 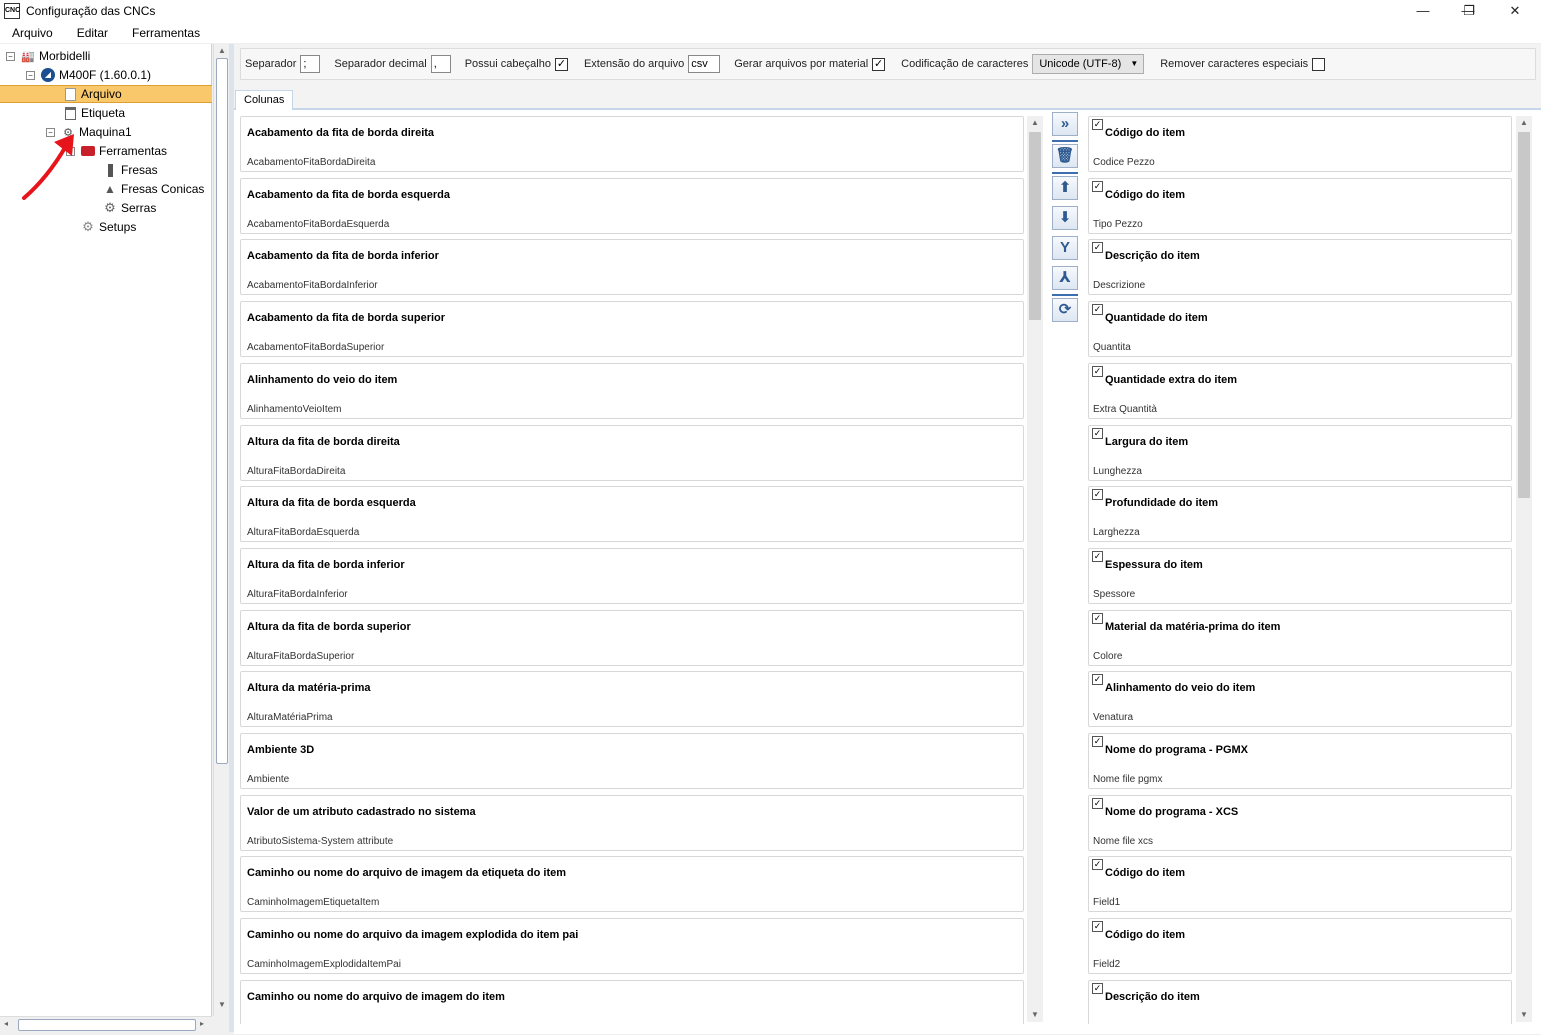 What do you see at coordinates (6, 1023) in the screenshot?
I see `scroll-left-arrow-icon: ◂` at bounding box center [6, 1023].